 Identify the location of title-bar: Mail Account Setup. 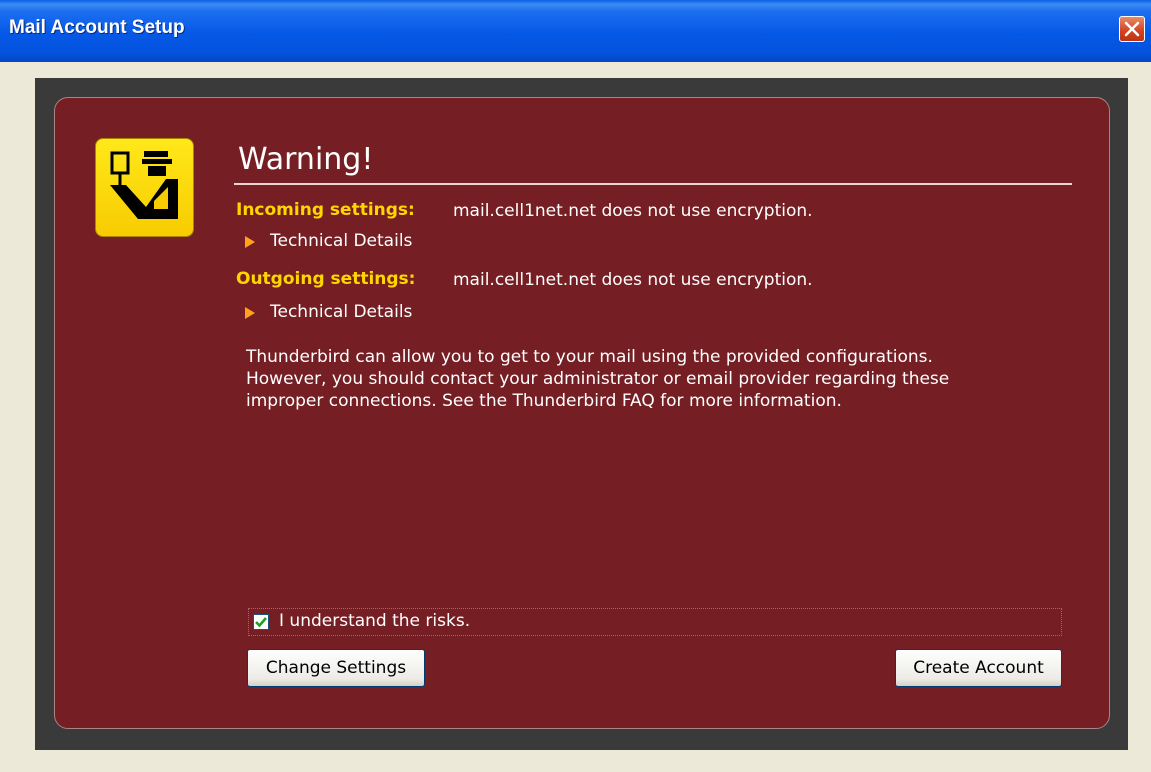
(575, 31).